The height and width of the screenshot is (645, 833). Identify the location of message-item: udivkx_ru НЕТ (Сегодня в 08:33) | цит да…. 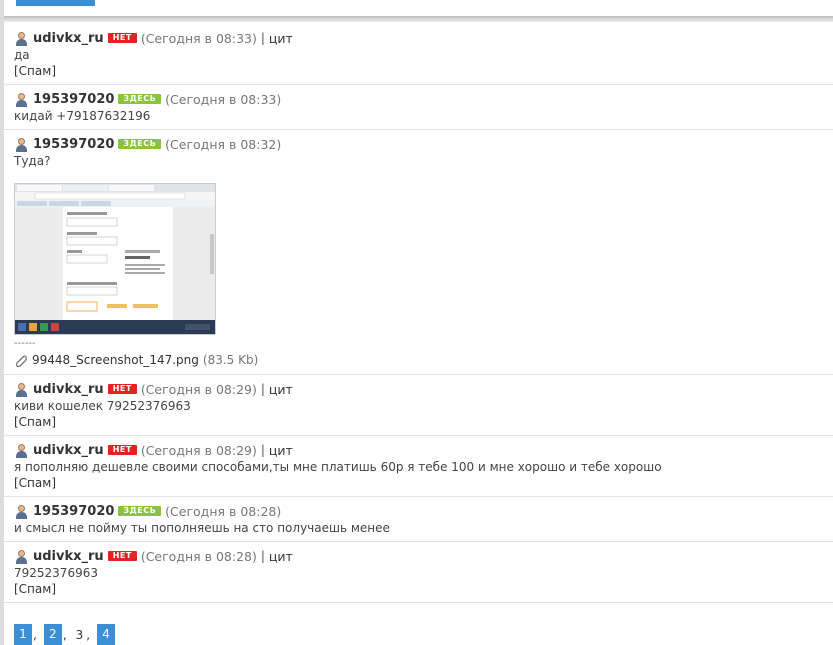
(418, 54).